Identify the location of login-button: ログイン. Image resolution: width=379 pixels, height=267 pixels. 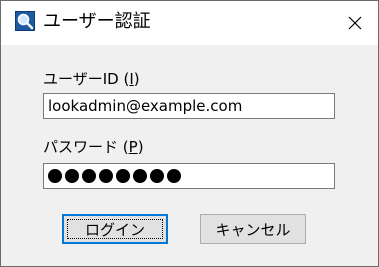
(115, 229).